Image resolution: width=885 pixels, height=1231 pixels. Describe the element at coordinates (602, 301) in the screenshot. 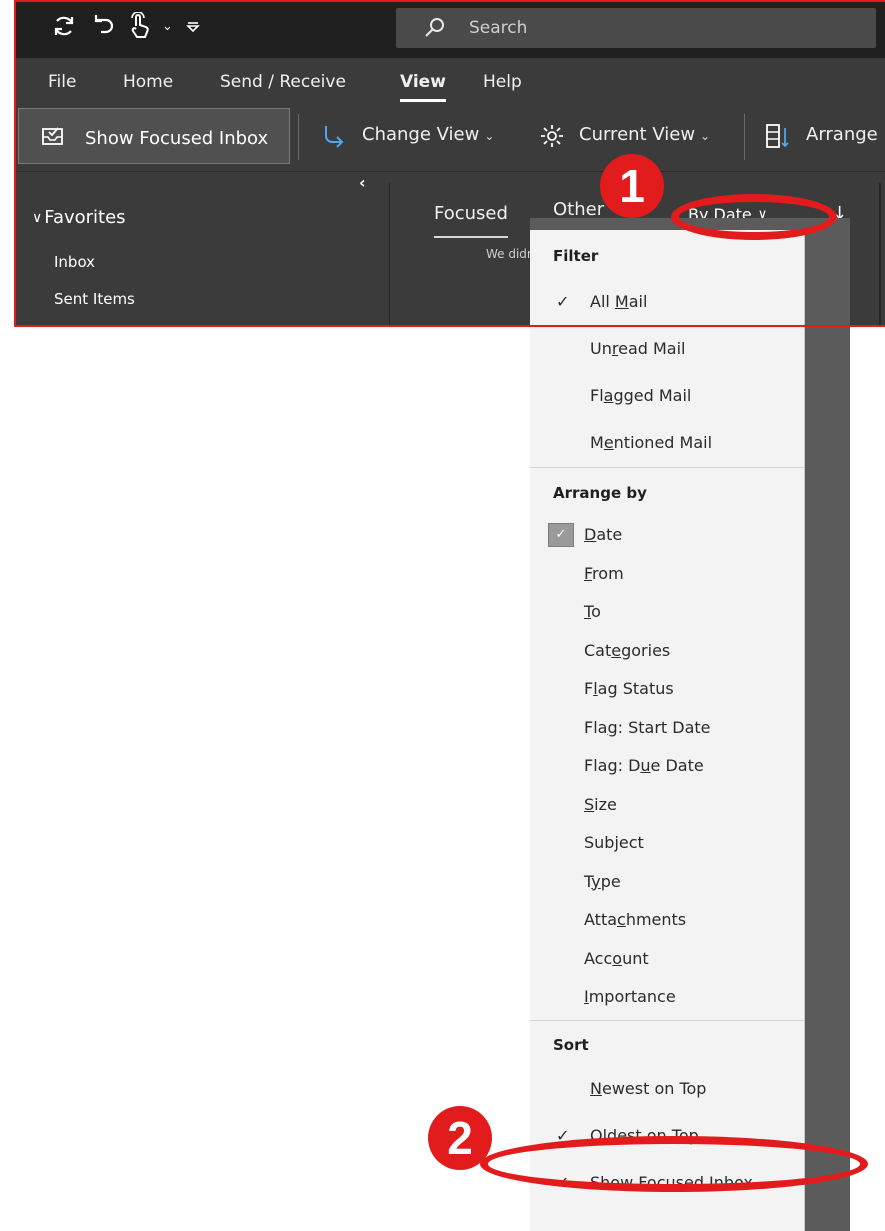

I see `menu-item-label: All` at that location.